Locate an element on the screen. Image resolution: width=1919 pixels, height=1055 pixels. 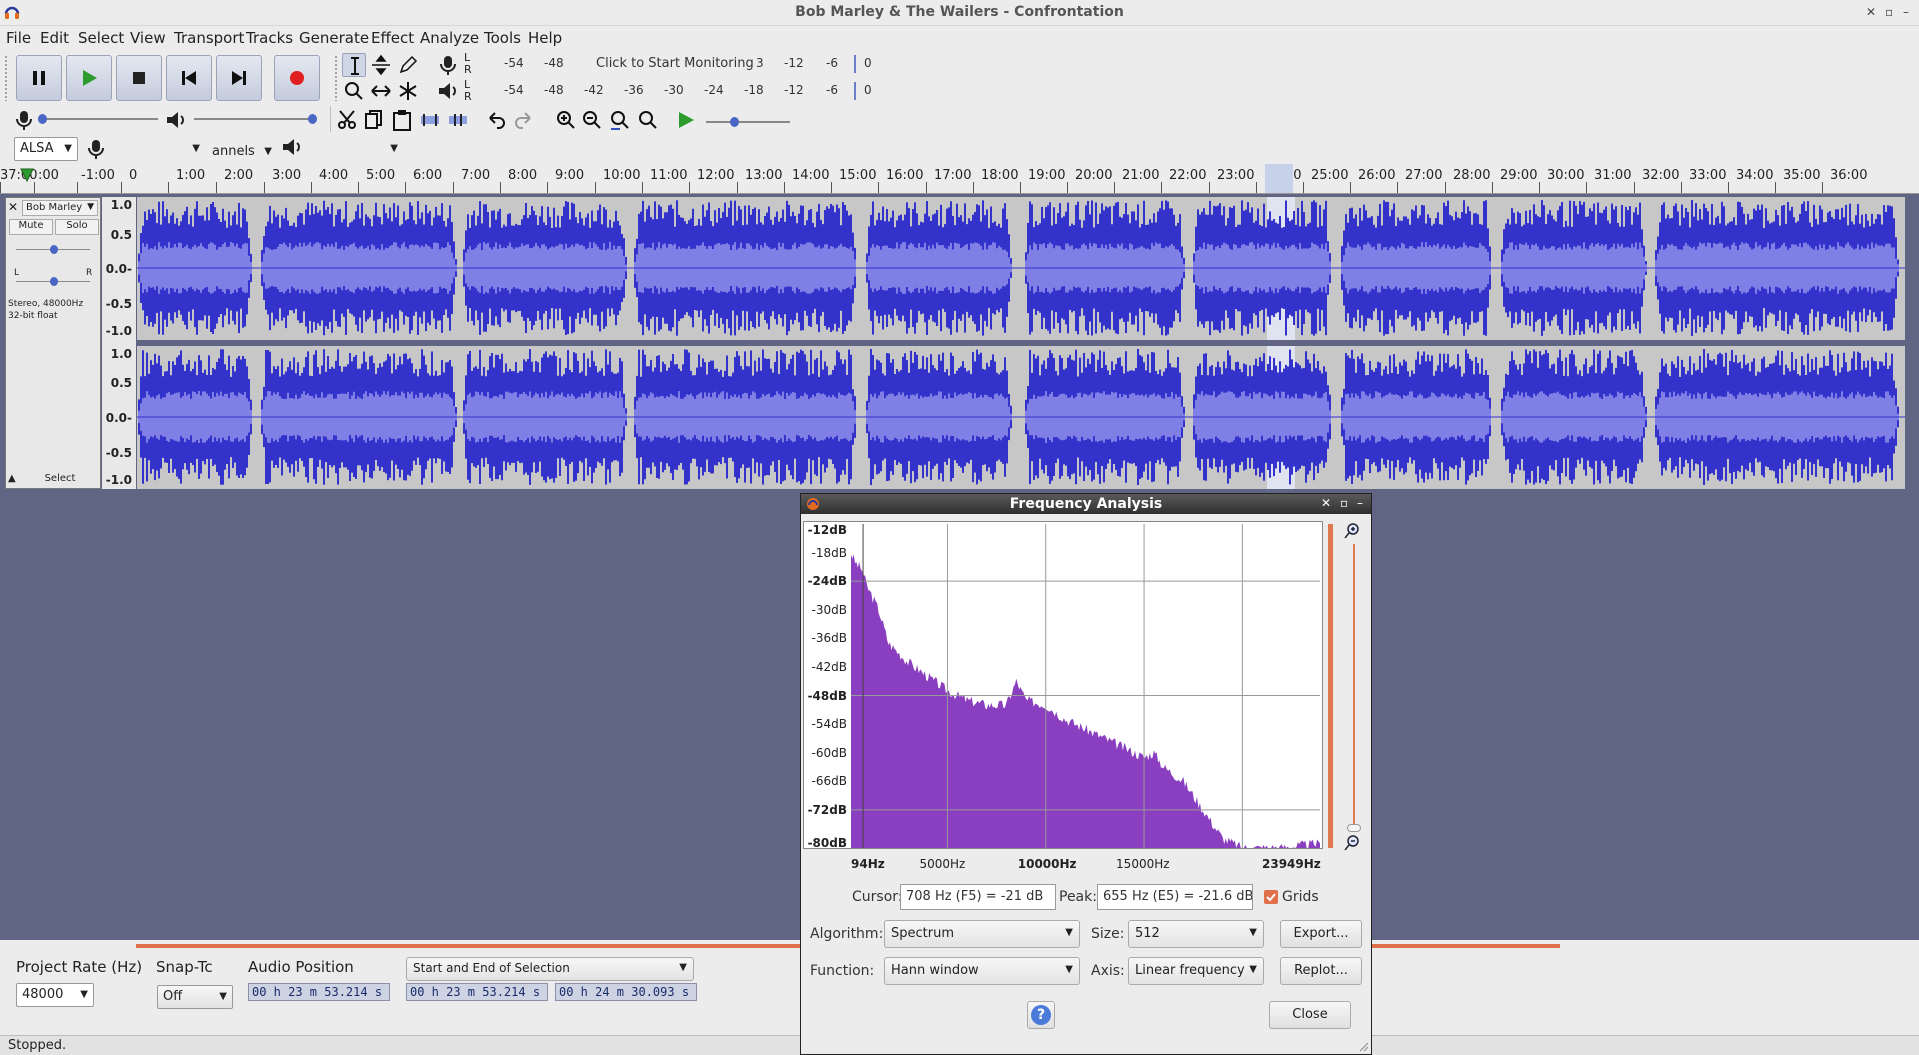
peak-value-field: 655 Hz (E5) = -21.6 dB is located at coordinates (1175, 897).